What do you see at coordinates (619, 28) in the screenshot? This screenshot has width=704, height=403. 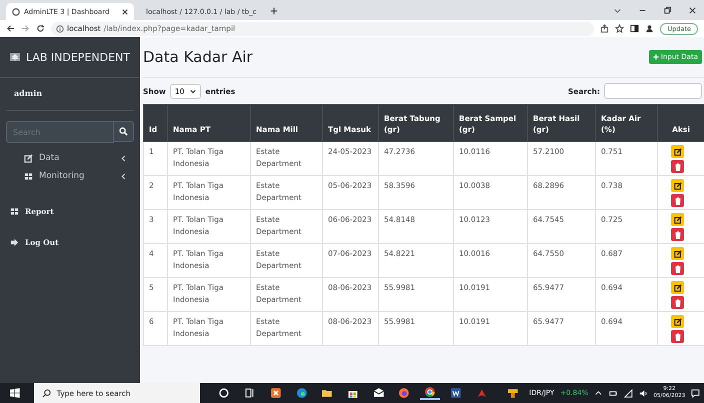 I see `star-icon` at bounding box center [619, 28].